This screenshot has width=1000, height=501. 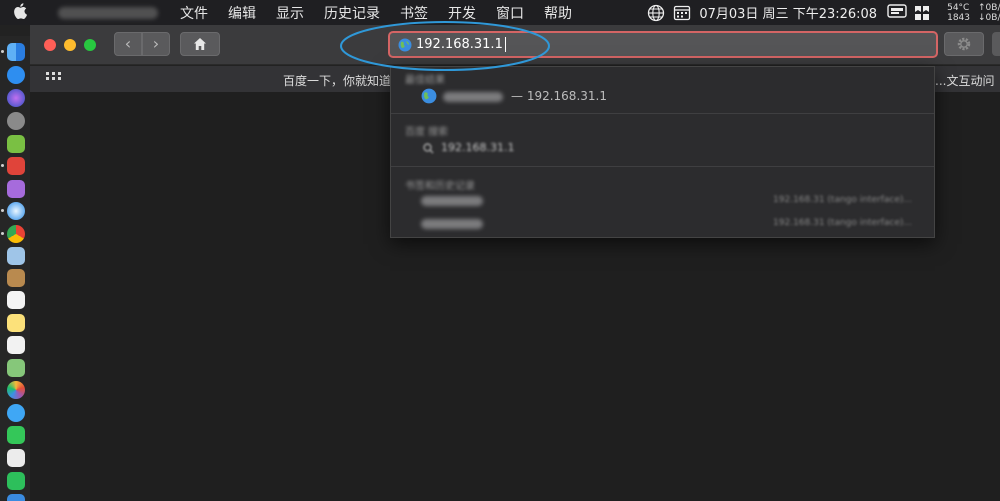 I want to click on chevron-right-icon: ›, so click(x=156, y=43).